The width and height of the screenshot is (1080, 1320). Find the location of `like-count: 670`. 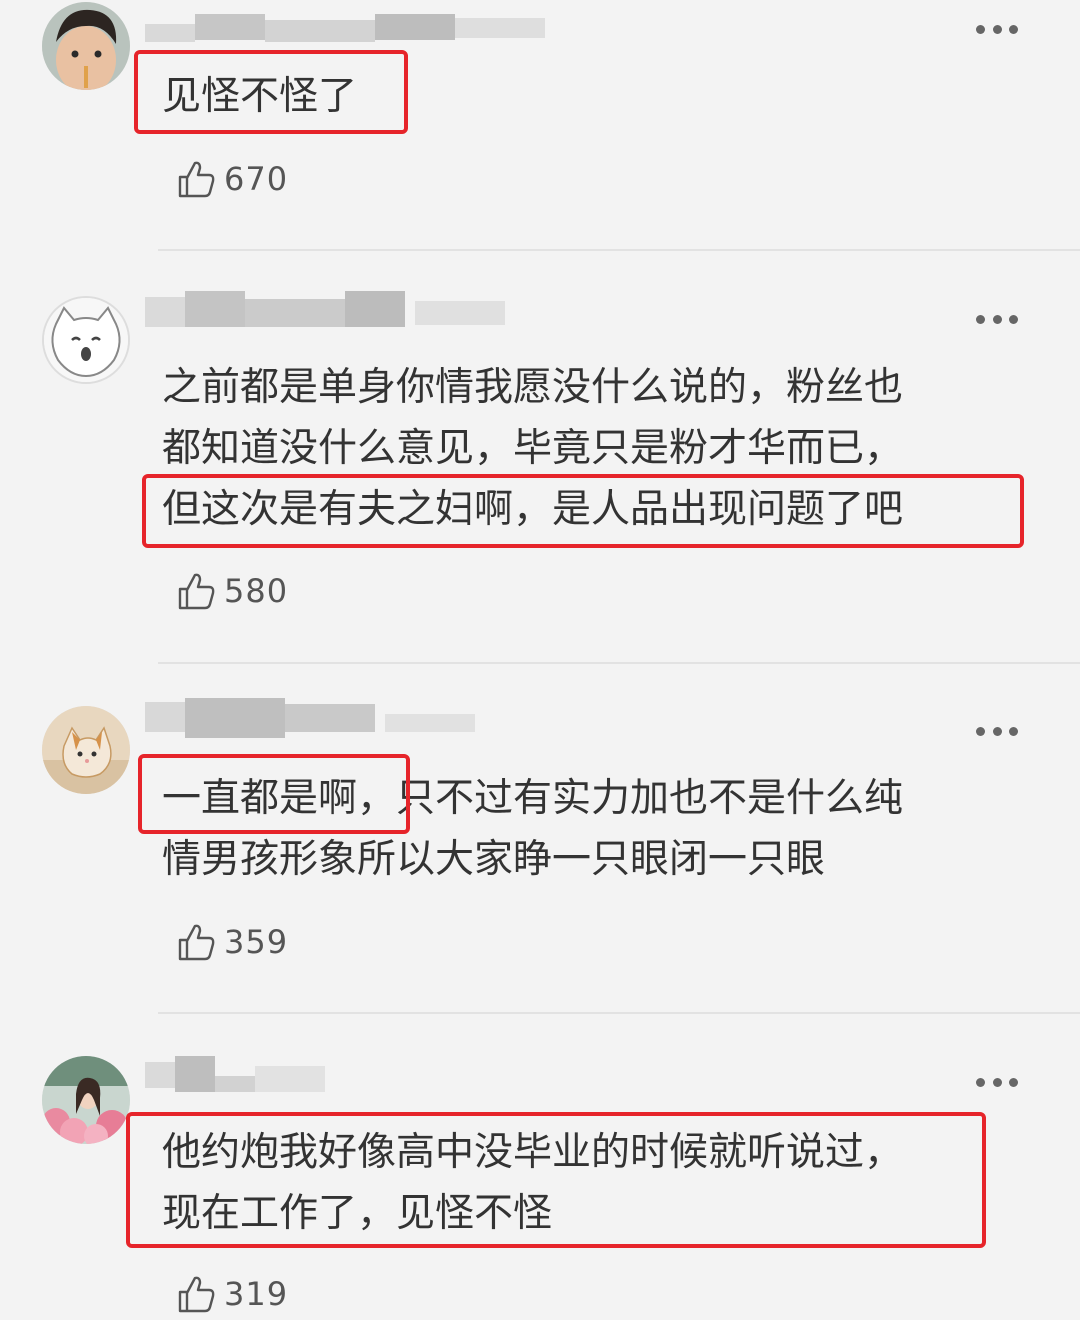

like-count: 670 is located at coordinates (256, 179).